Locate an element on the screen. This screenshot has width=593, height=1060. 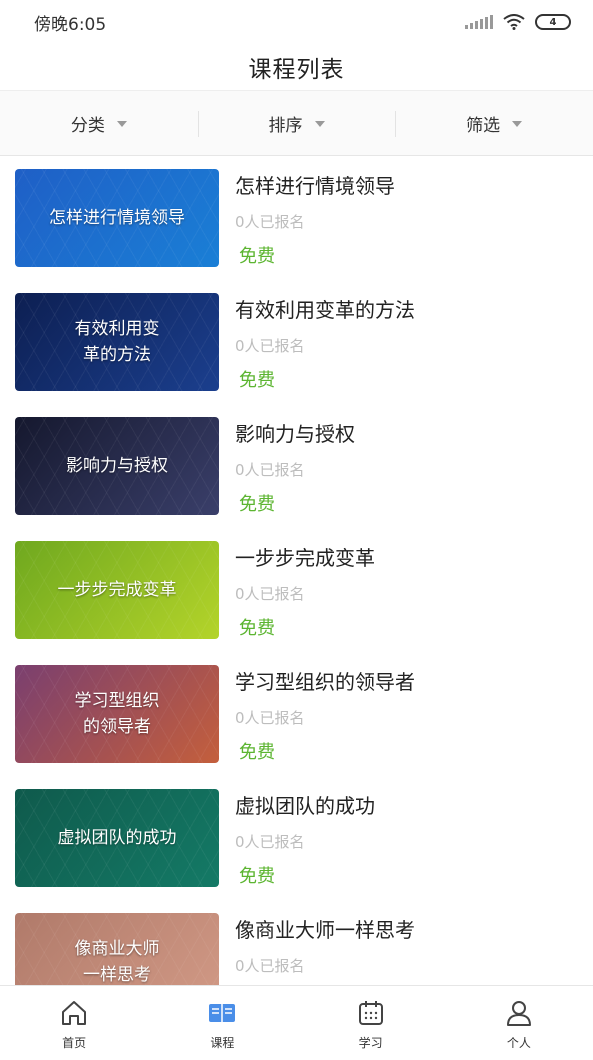
course-thumbnail: 学习型组织 的领导者 is located at coordinates (117, 714).